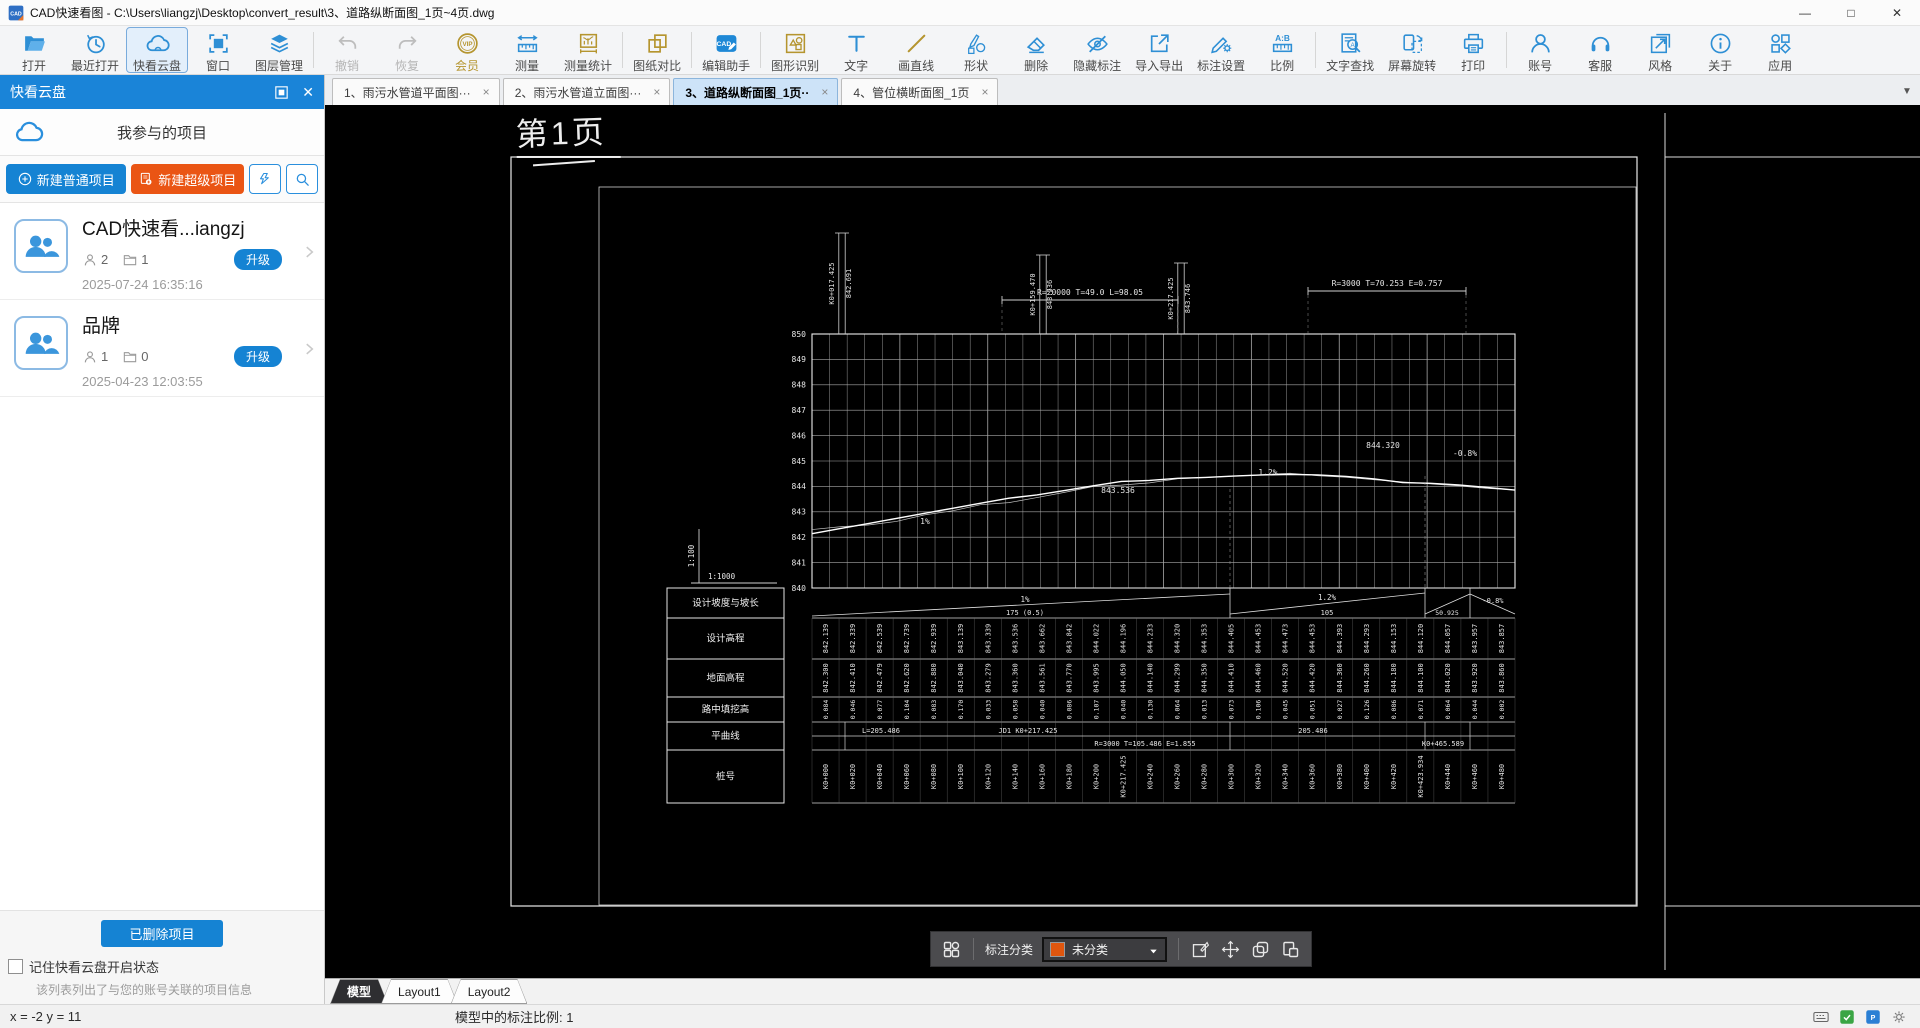  Describe the element at coordinates (1475, 639) in the screenshot. I see `svg-text: 843.957` at that location.